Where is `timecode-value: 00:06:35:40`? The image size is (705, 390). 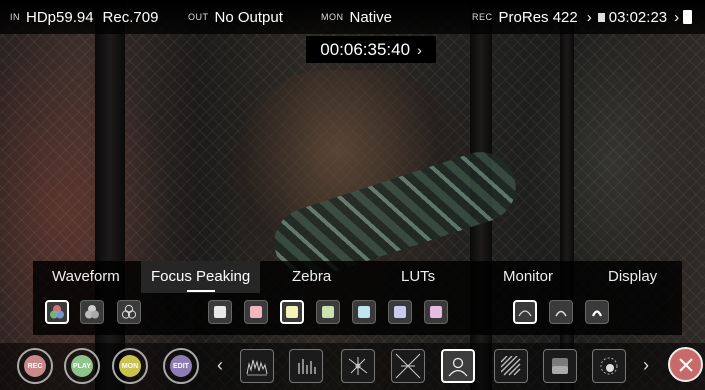 timecode-value: 00:06:35:40 is located at coordinates (365, 49).